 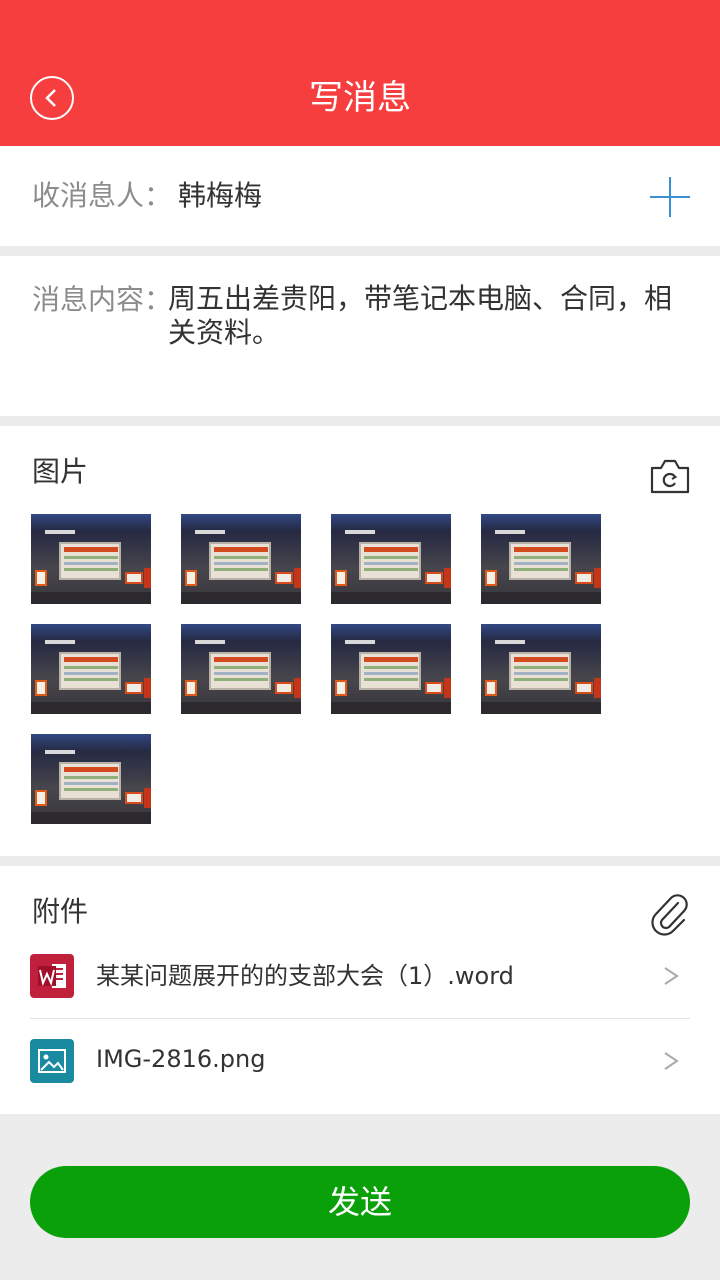 I want to click on recipient-row: 收消息人： 韩梅梅, so click(x=360, y=196).